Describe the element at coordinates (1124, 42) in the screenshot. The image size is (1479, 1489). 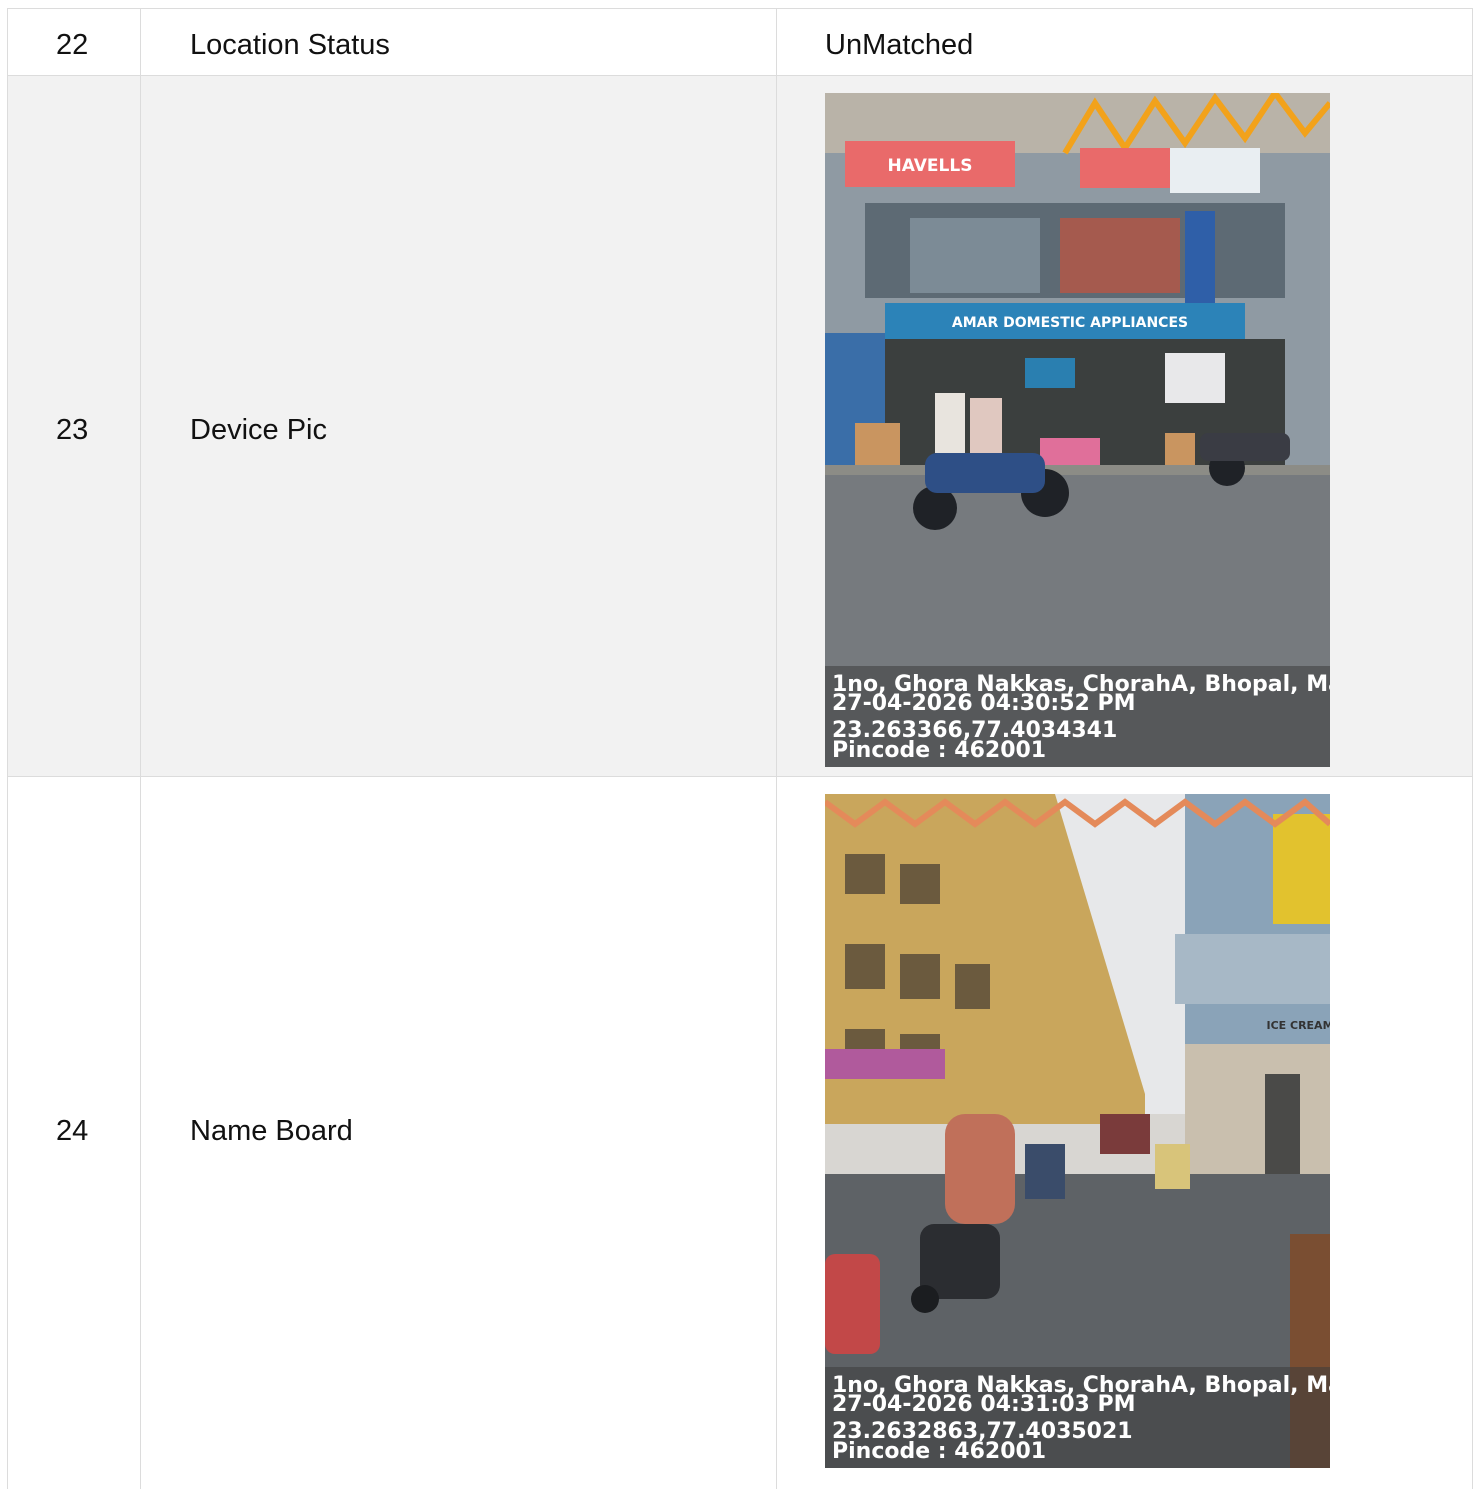
I see `field-value-cell: UnMatched` at that location.